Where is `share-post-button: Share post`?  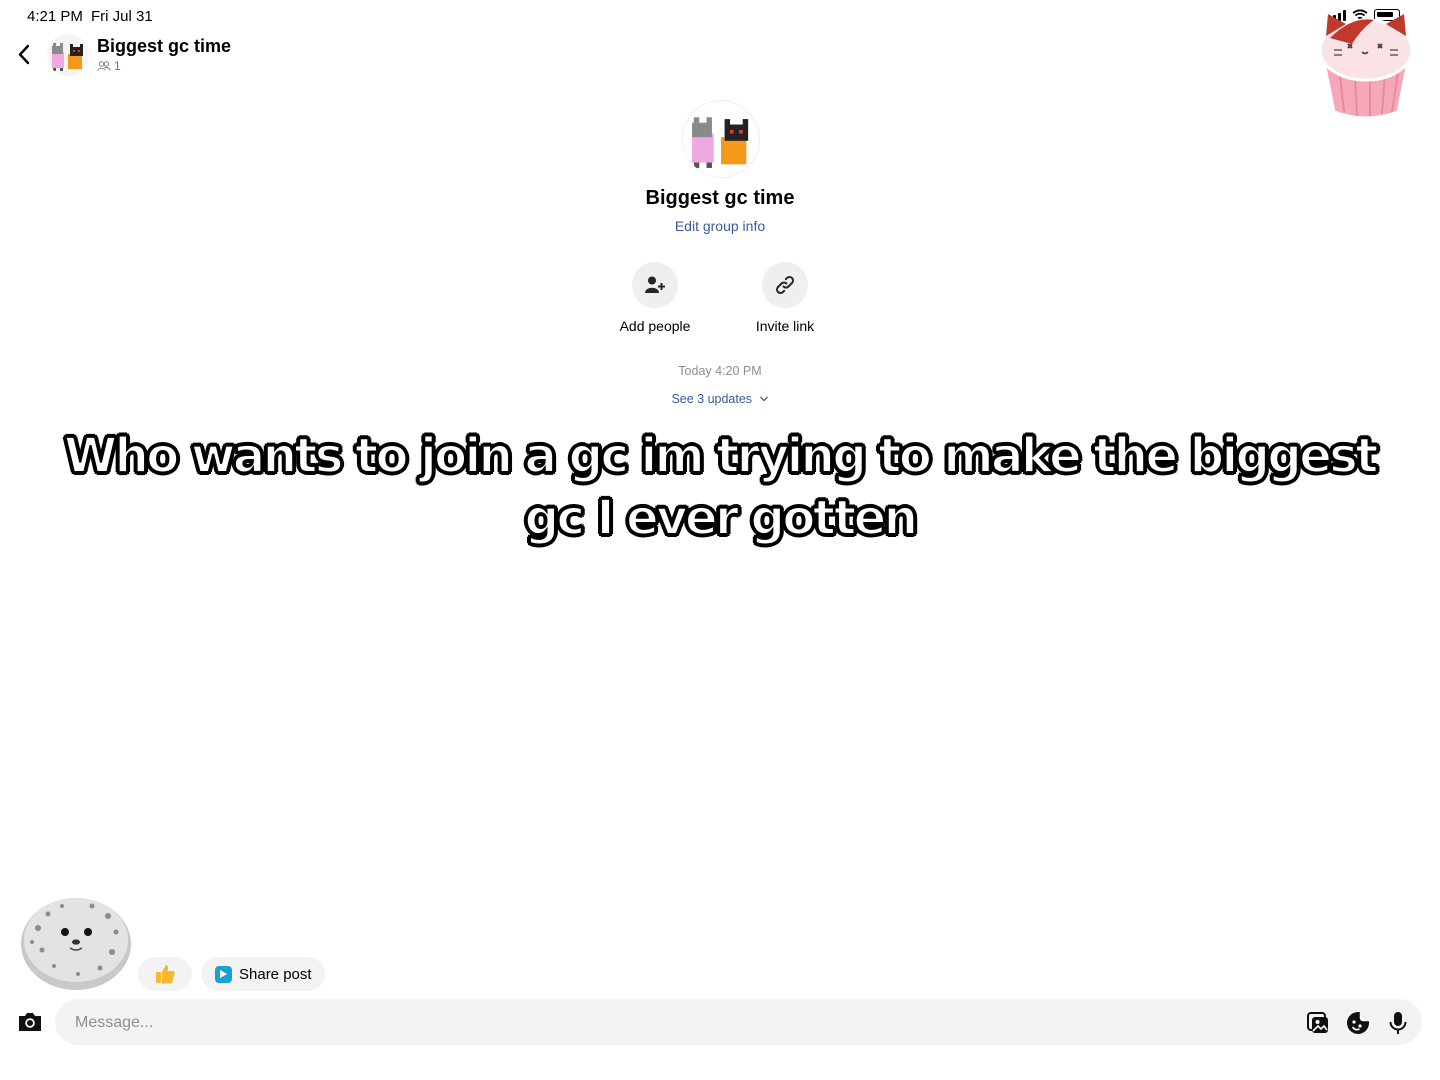 share-post-button: Share post is located at coordinates (263, 974).